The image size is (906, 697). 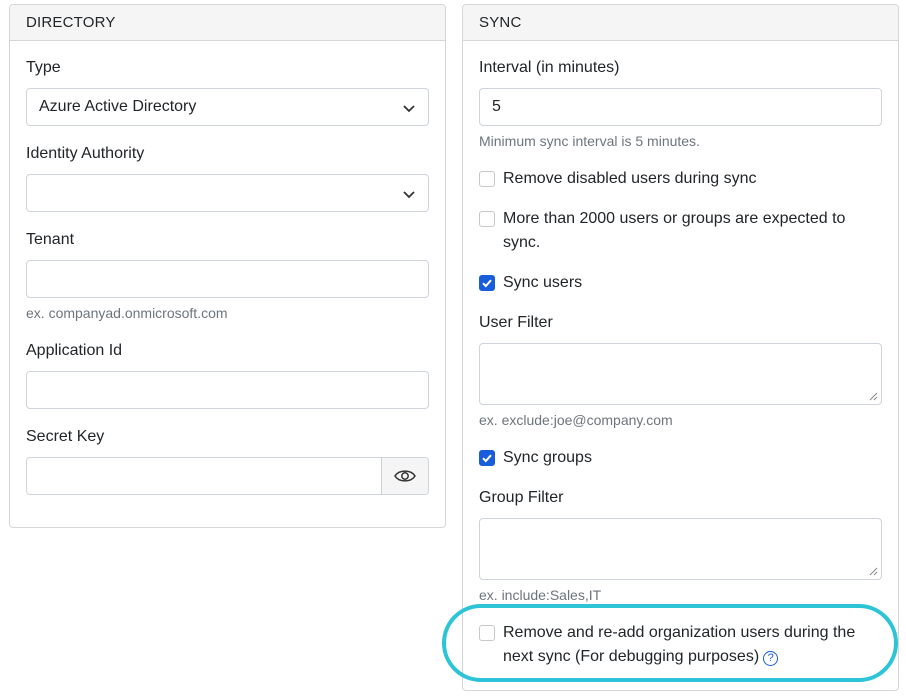 I want to click on user-filter-label: User Filter, so click(x=516, y=323).